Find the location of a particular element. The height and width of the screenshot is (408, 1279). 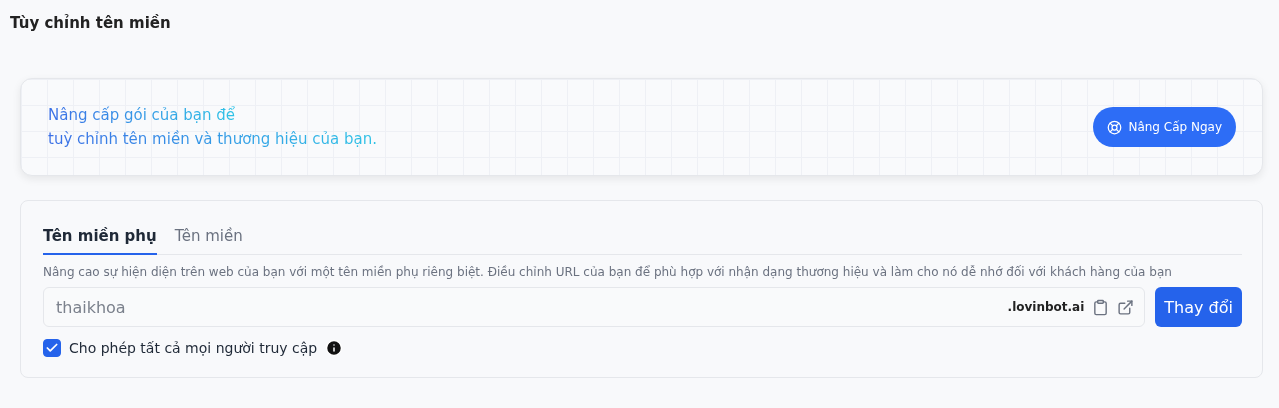

external-link-icon is located at coordinates (1126, 307).